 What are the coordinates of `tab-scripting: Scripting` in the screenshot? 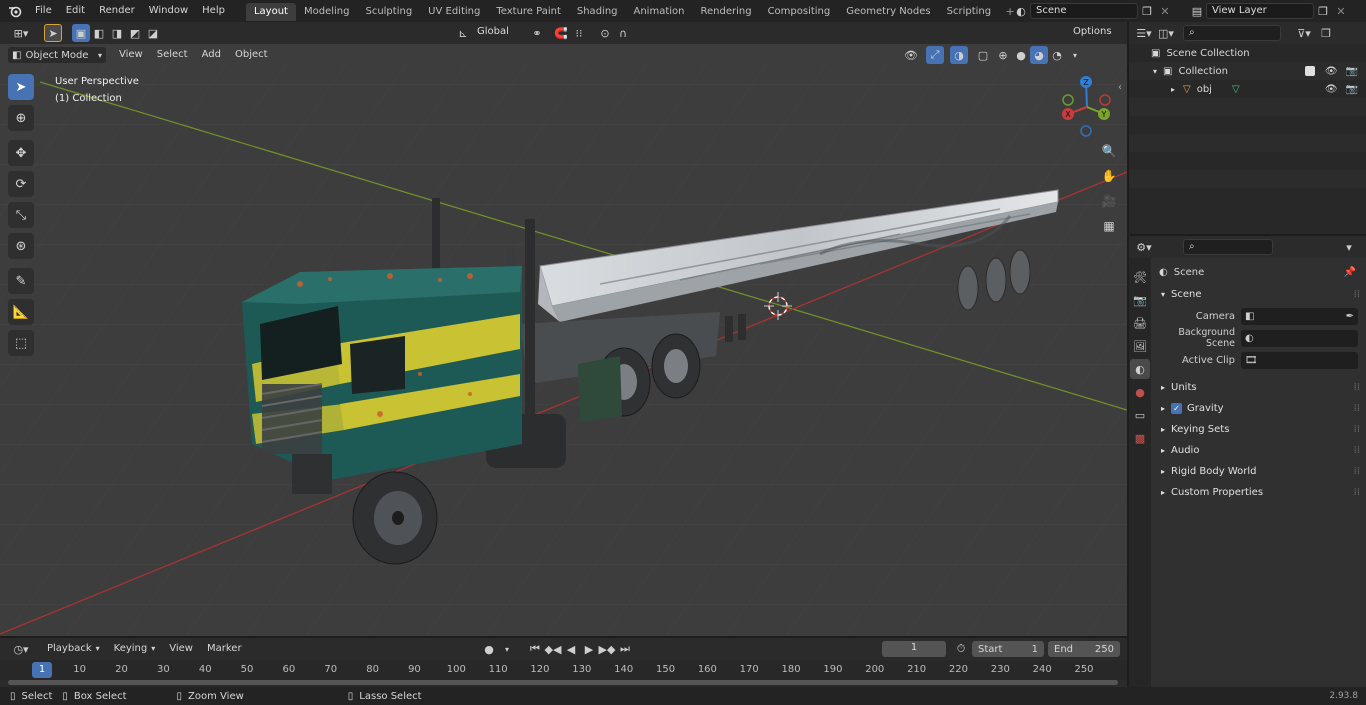 It's located at (969, 12).